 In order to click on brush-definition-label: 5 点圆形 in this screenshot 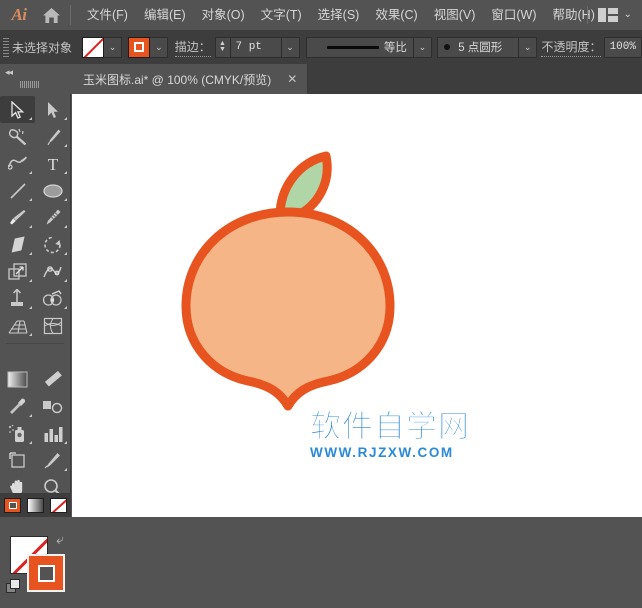, I will do `click(480, 48)`.